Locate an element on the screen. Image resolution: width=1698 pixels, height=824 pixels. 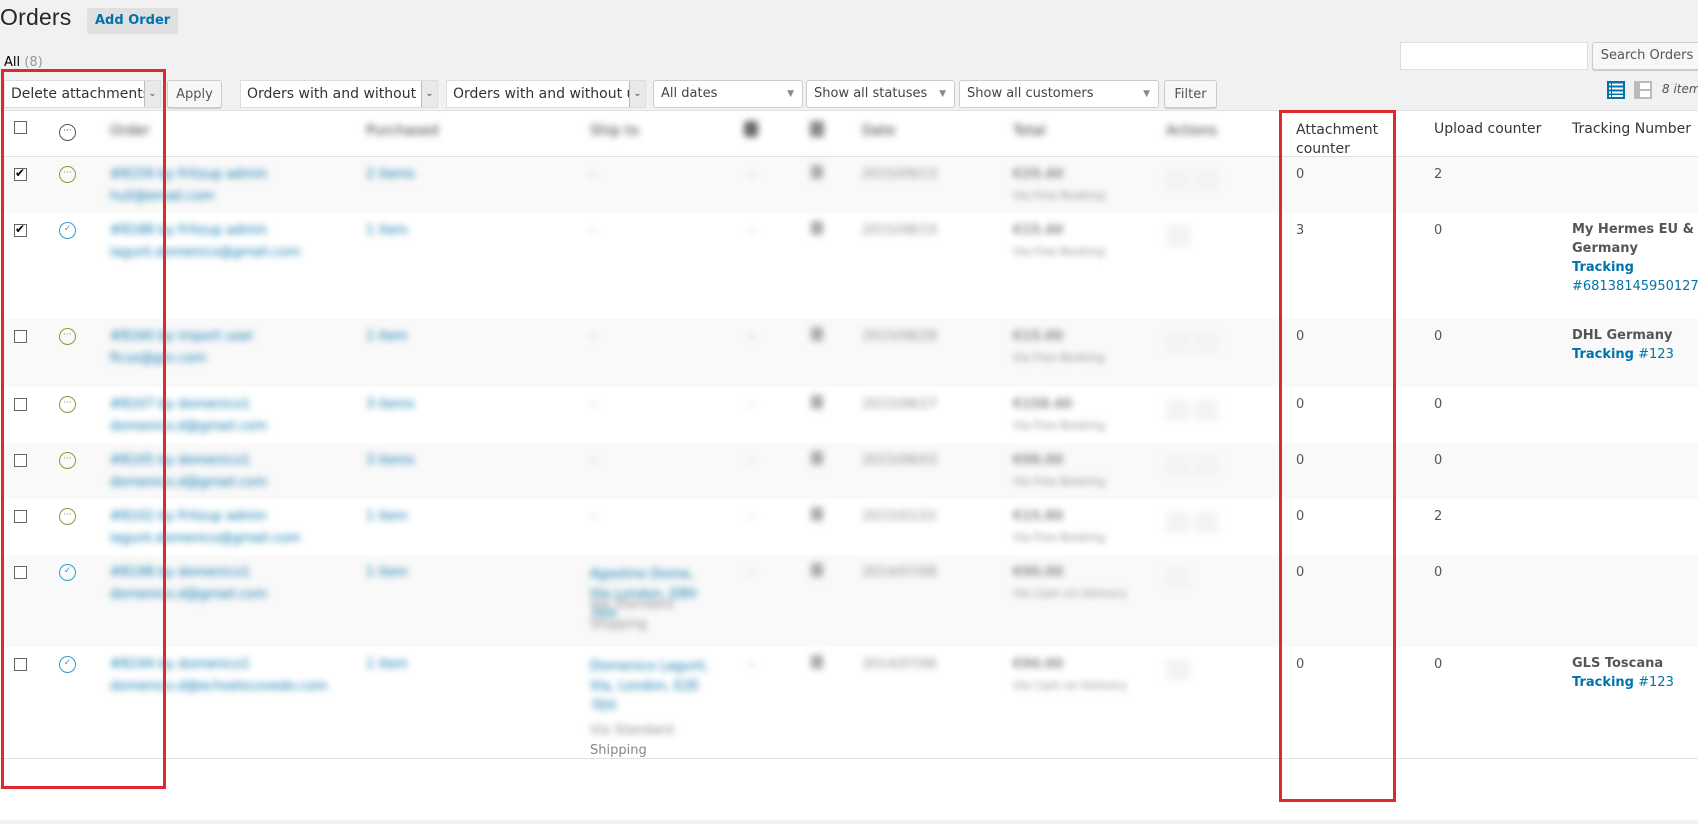
bulk-action-select: Delete attachments ⌄ is located at coordinates (82, 94).